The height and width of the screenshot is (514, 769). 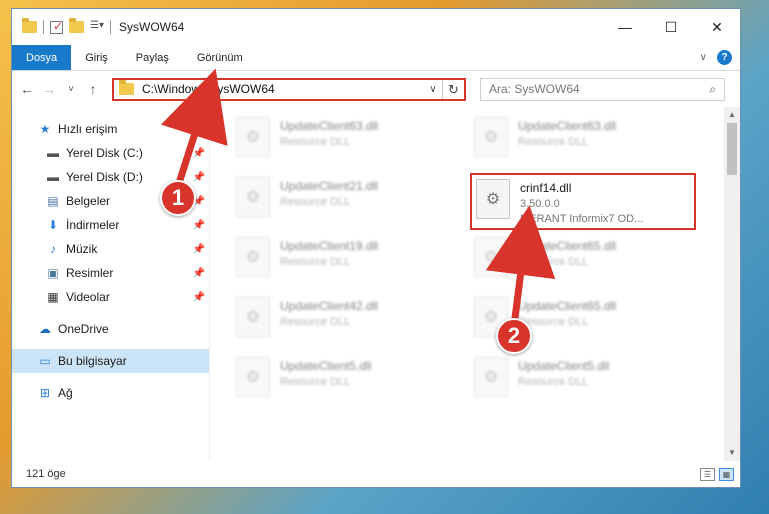 What do you see at coordinates (43, 27) in the screenshot?
I see `separator` at bounding box center [43, 27].